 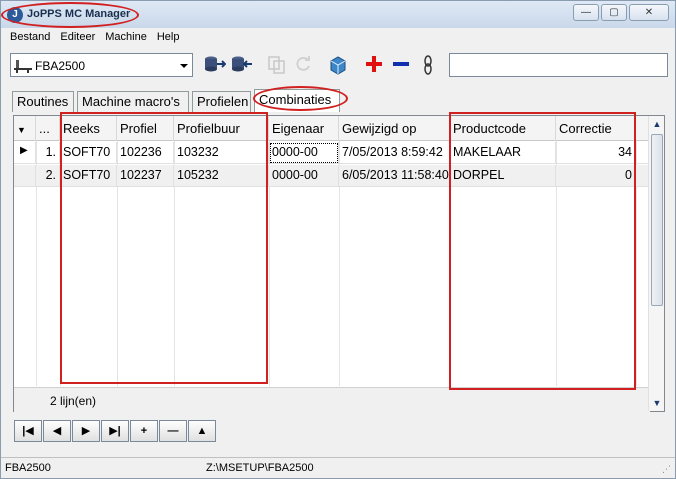 I want to click on status-path: Z:\MSETUP\FBA2500, so click(x=260, y=468).